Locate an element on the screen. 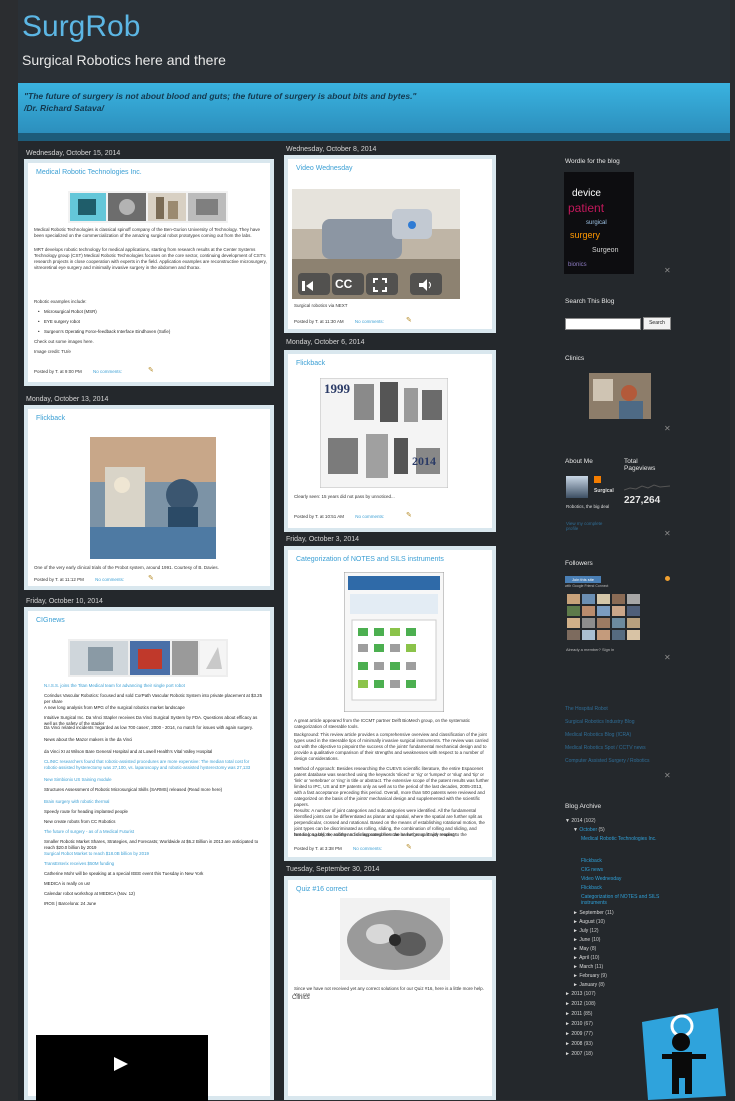  news-list-item: Brain surgery with robotic thermal is located at coordinates (154, 804).